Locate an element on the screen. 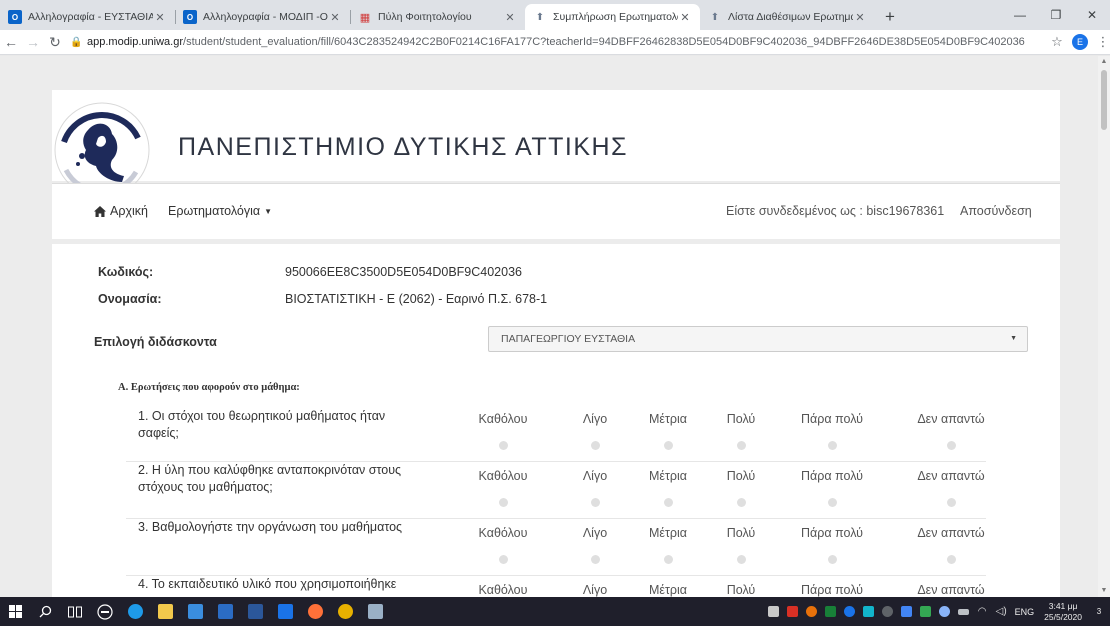 The height and width of the screenshot is (626, 1110). page-scrollbar: ▲ ▼ is located at coordinates (1104, 326).